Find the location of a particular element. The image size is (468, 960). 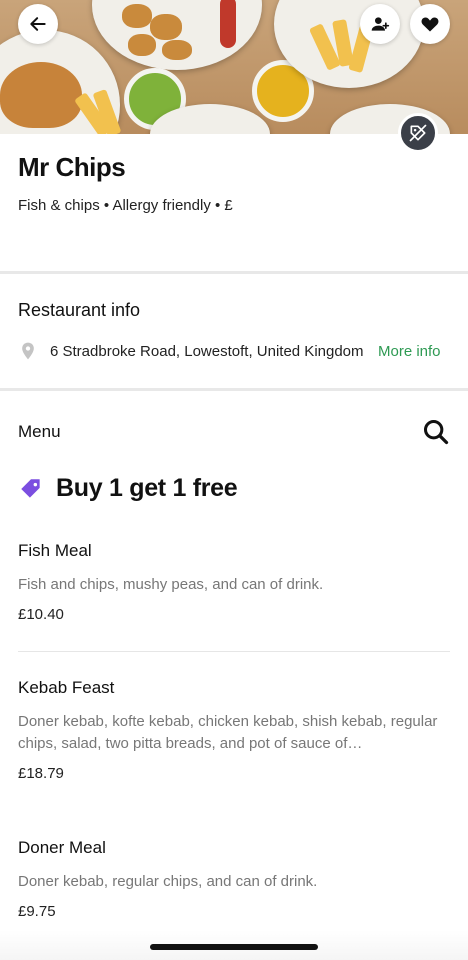

menu-item-name: Fish Meal is located at coordinates (55, 550).